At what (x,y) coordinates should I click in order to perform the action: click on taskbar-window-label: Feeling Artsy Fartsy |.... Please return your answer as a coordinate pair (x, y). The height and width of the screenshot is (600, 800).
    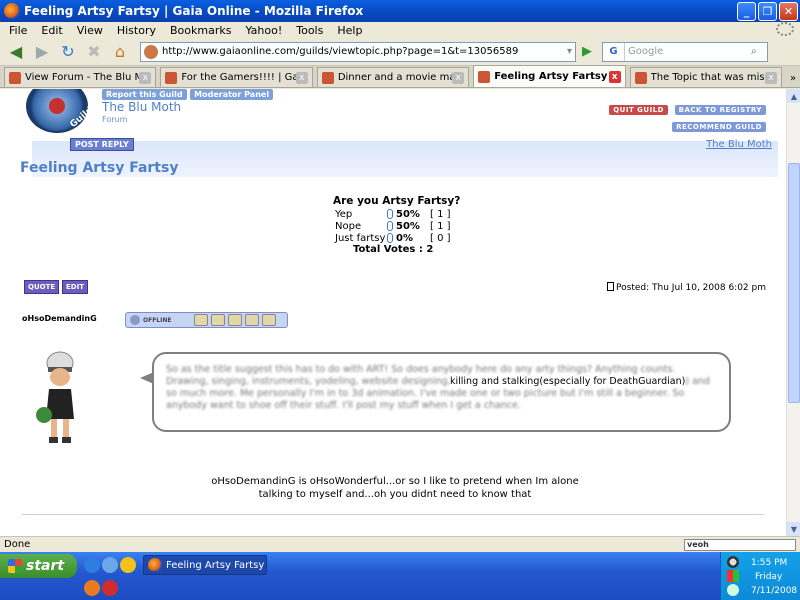
    Looking at the image, I should click on (216, 565).